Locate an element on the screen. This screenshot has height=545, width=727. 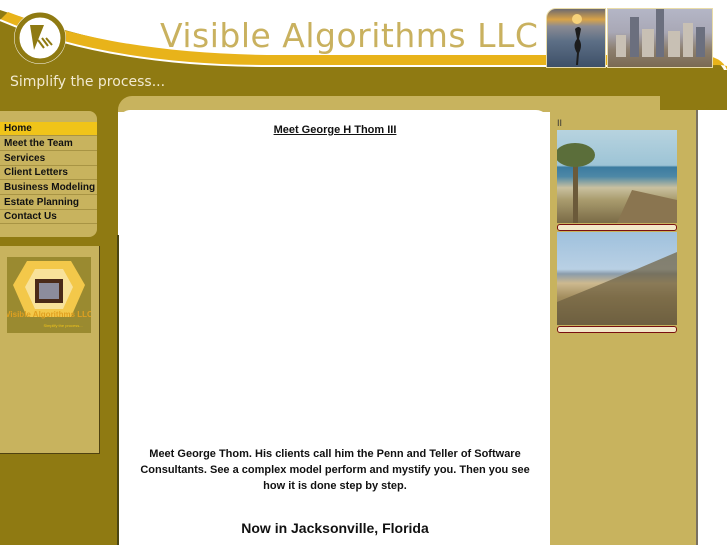
nav-item-contact-us: Contact Us is located at coordinates (48, 217).